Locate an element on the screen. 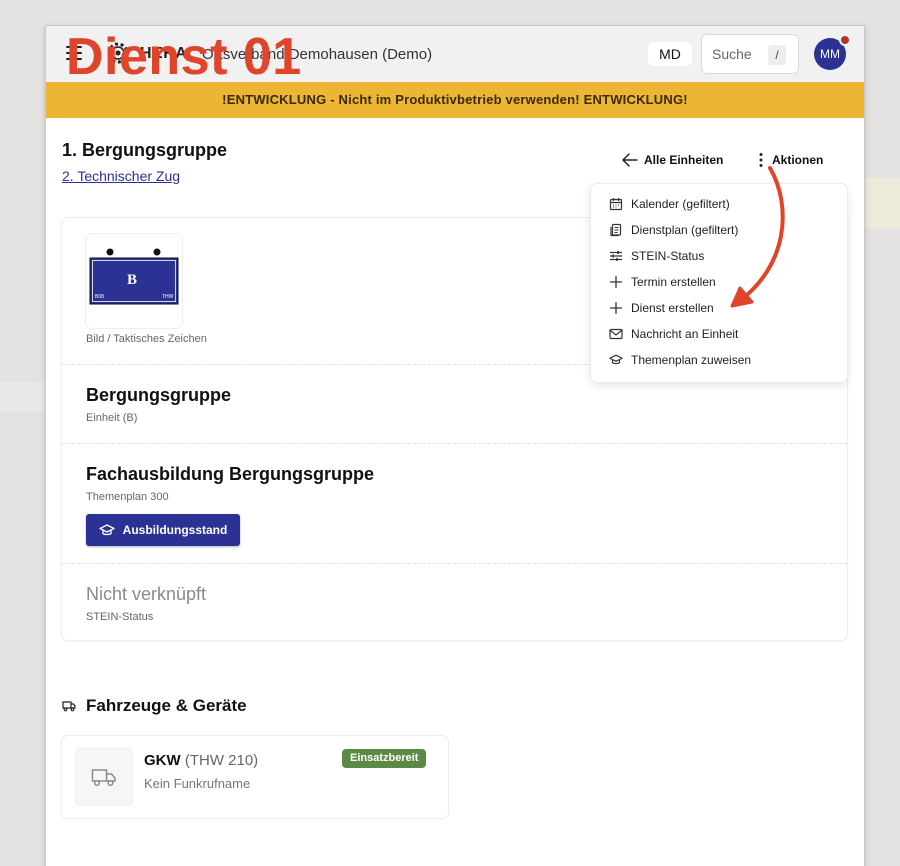 The width and height of the screenshot is (900, 866). vehicle-image is located at coordinates (104, 777).